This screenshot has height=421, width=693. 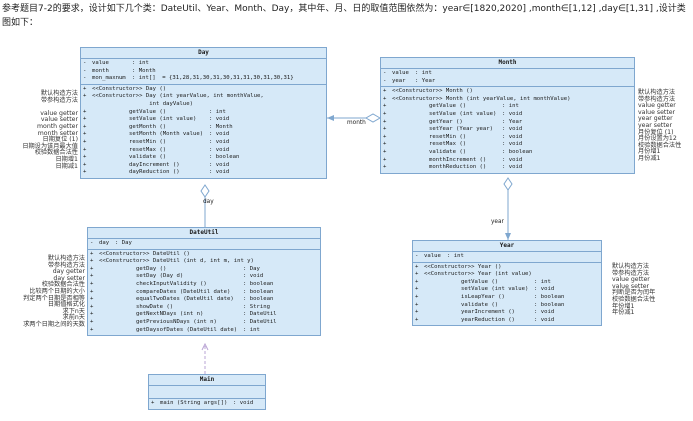 I want to click on member-type: : Month, so click(x=221, y=126).